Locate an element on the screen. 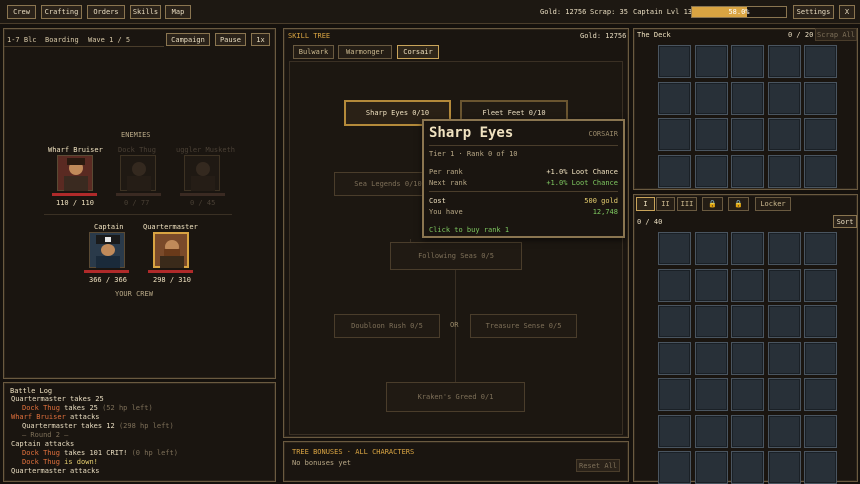  crew-portrait-quartermaster is located at coordinates (171, 250).